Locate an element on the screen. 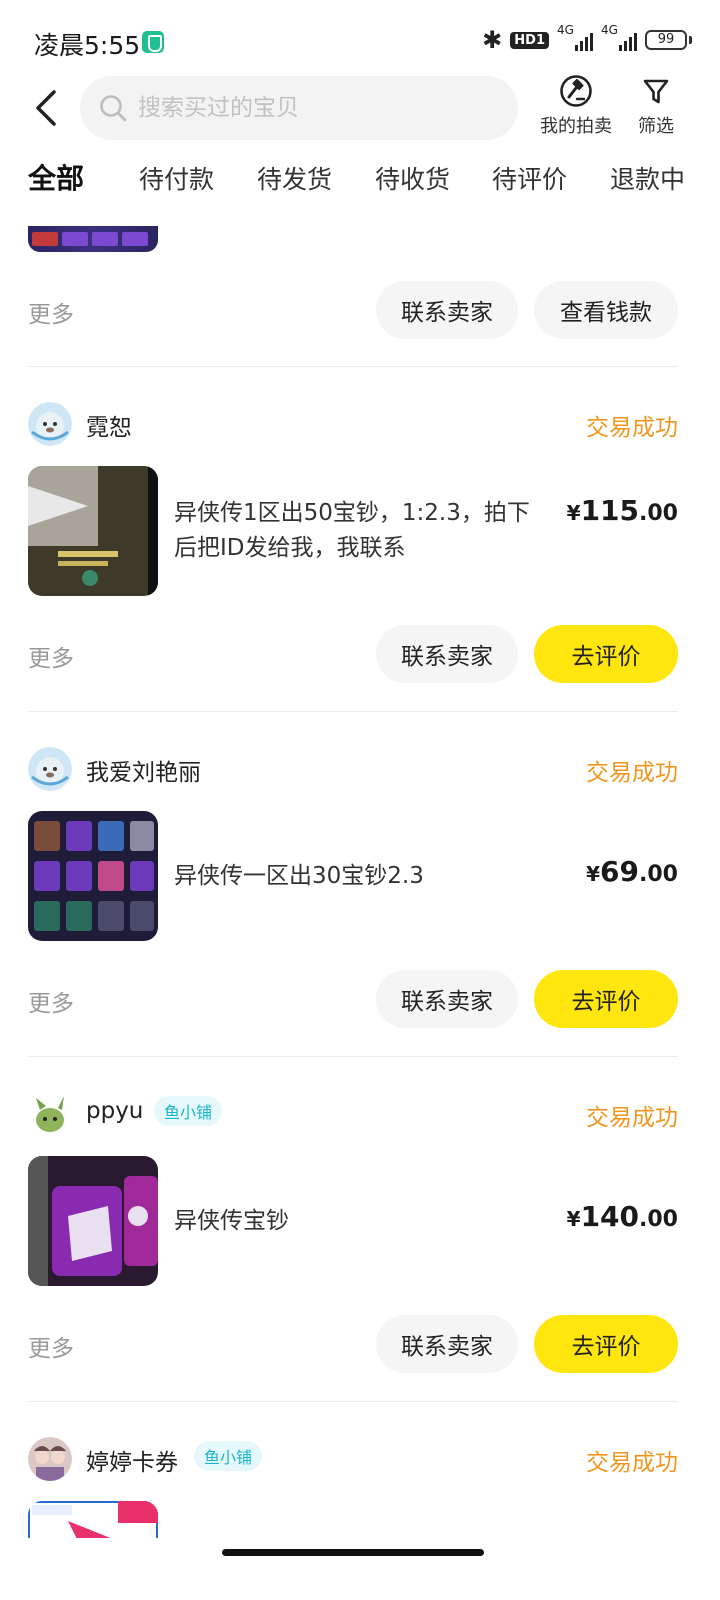  tab-pending-review: 待评价 is located at coordinates (529, 178).